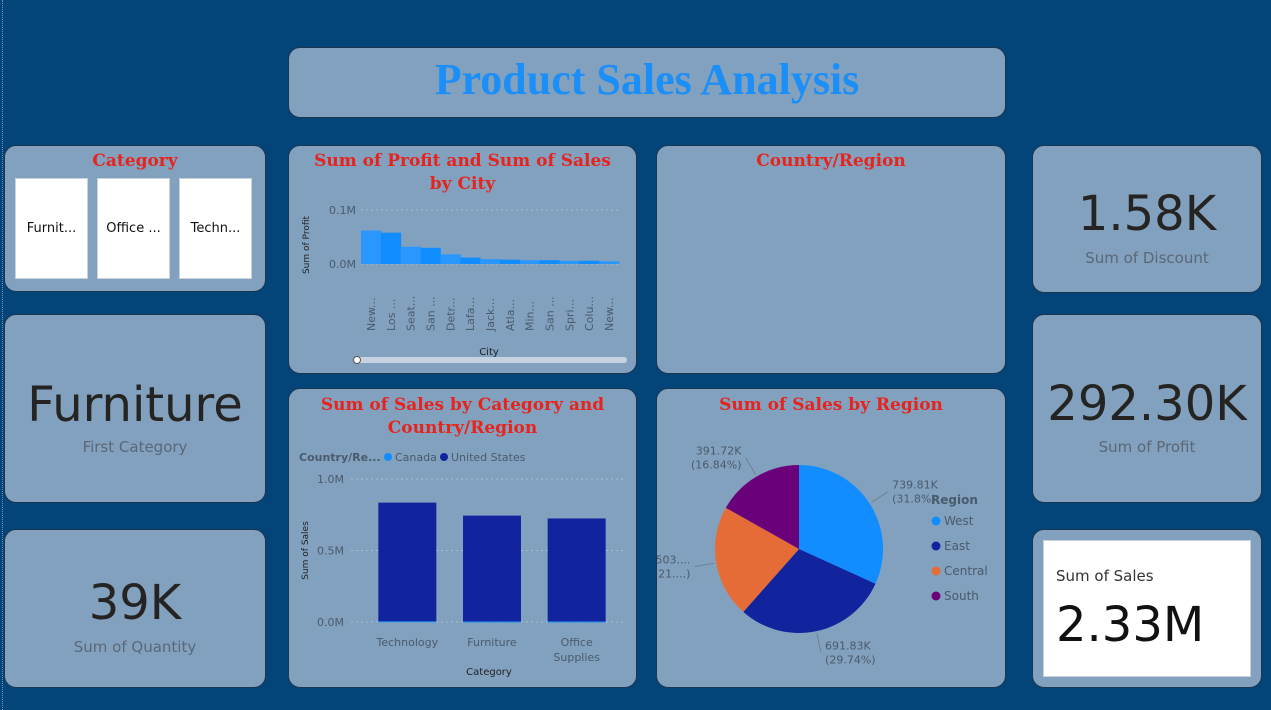 Image resolution: width=1271 pixels, height=710 pixels. Describe the element at coordinates (576, 657) in the screenshot. I see `x-tick-label-line2: Supplies` at that location.